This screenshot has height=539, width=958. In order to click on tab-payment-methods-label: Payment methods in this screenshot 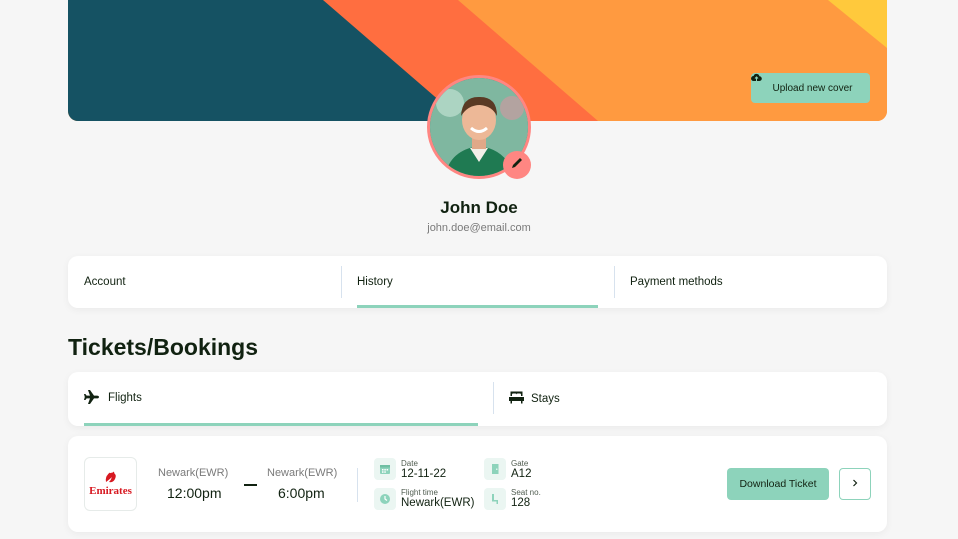, I will do `click(676, 282)`.